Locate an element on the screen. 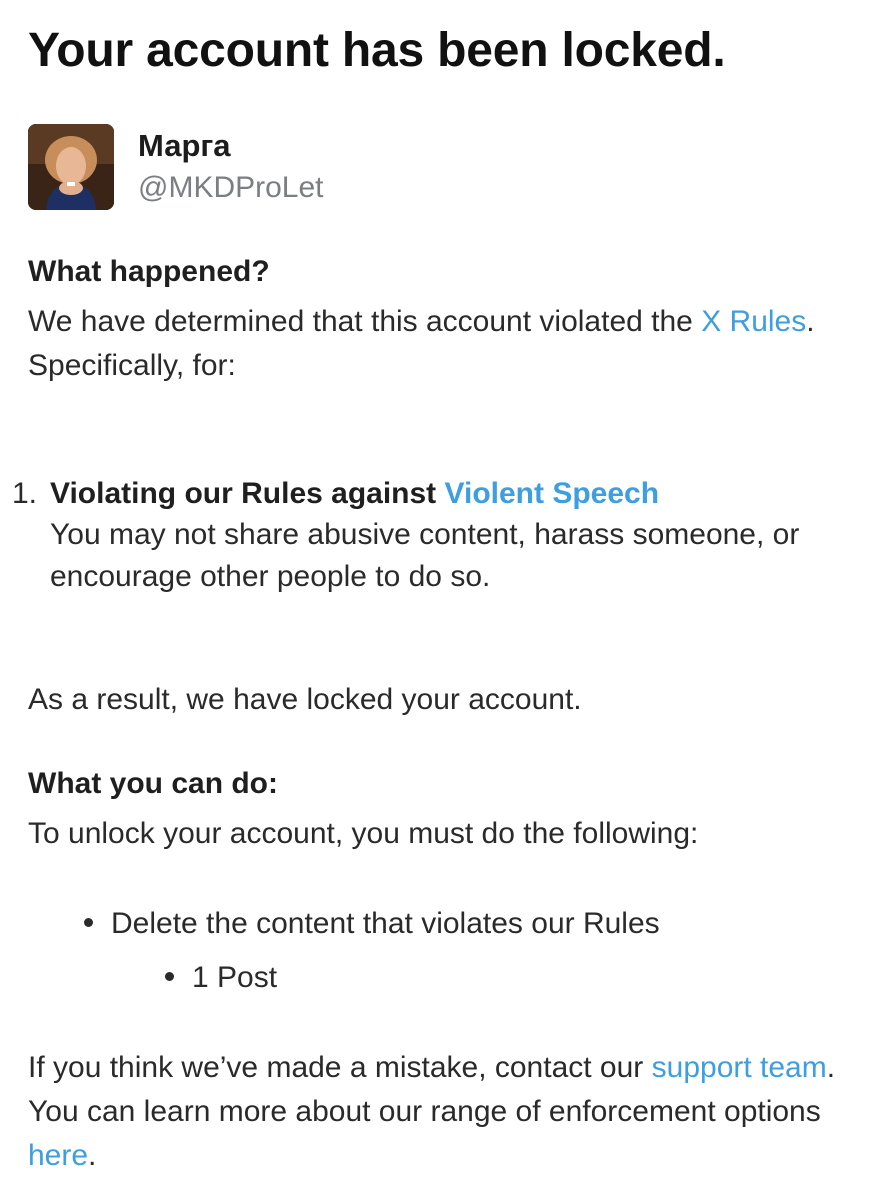 The width and height of the screenshot is (876, 1200). avatar is located at coordinates (71, 167).